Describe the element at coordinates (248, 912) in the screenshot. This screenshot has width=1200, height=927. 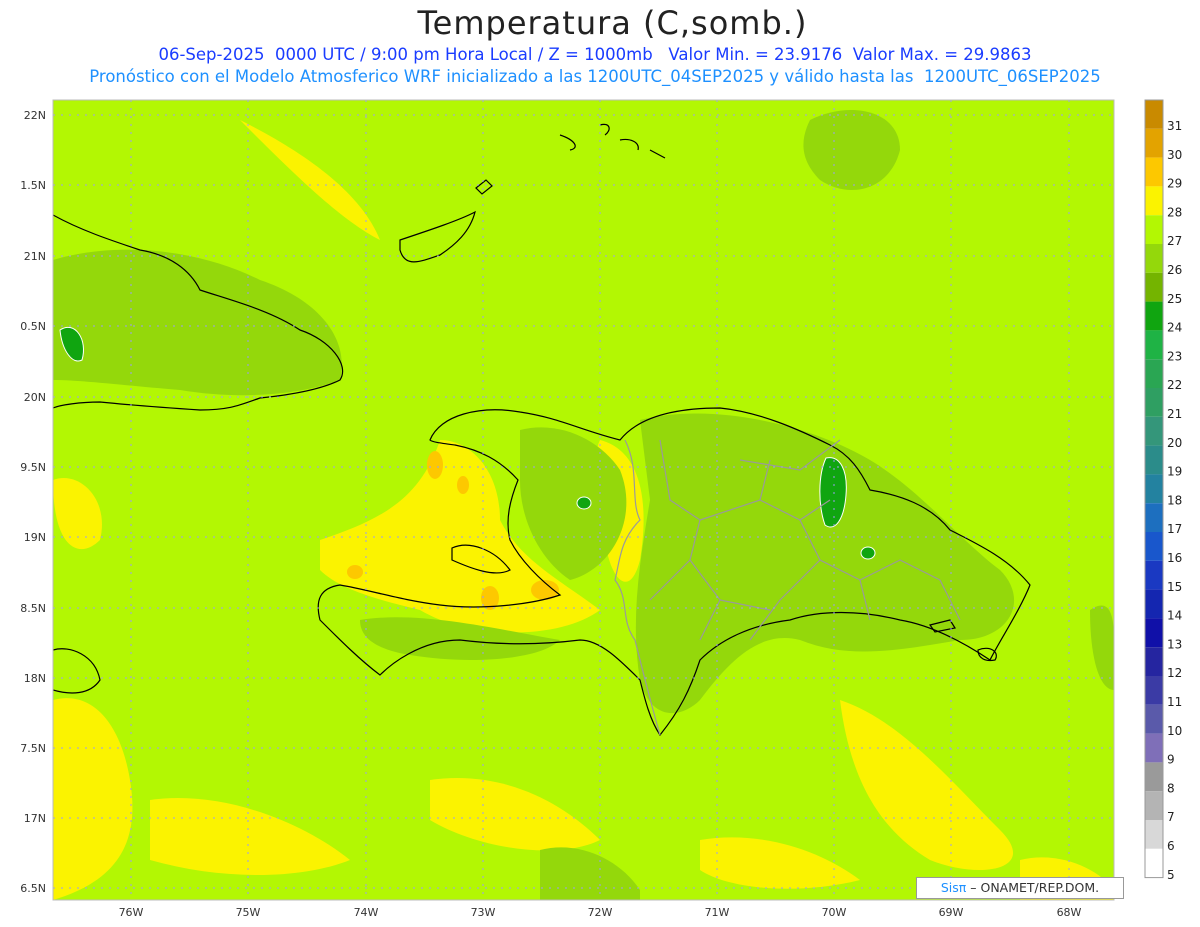
I see `lon-label: 75W` at that location.